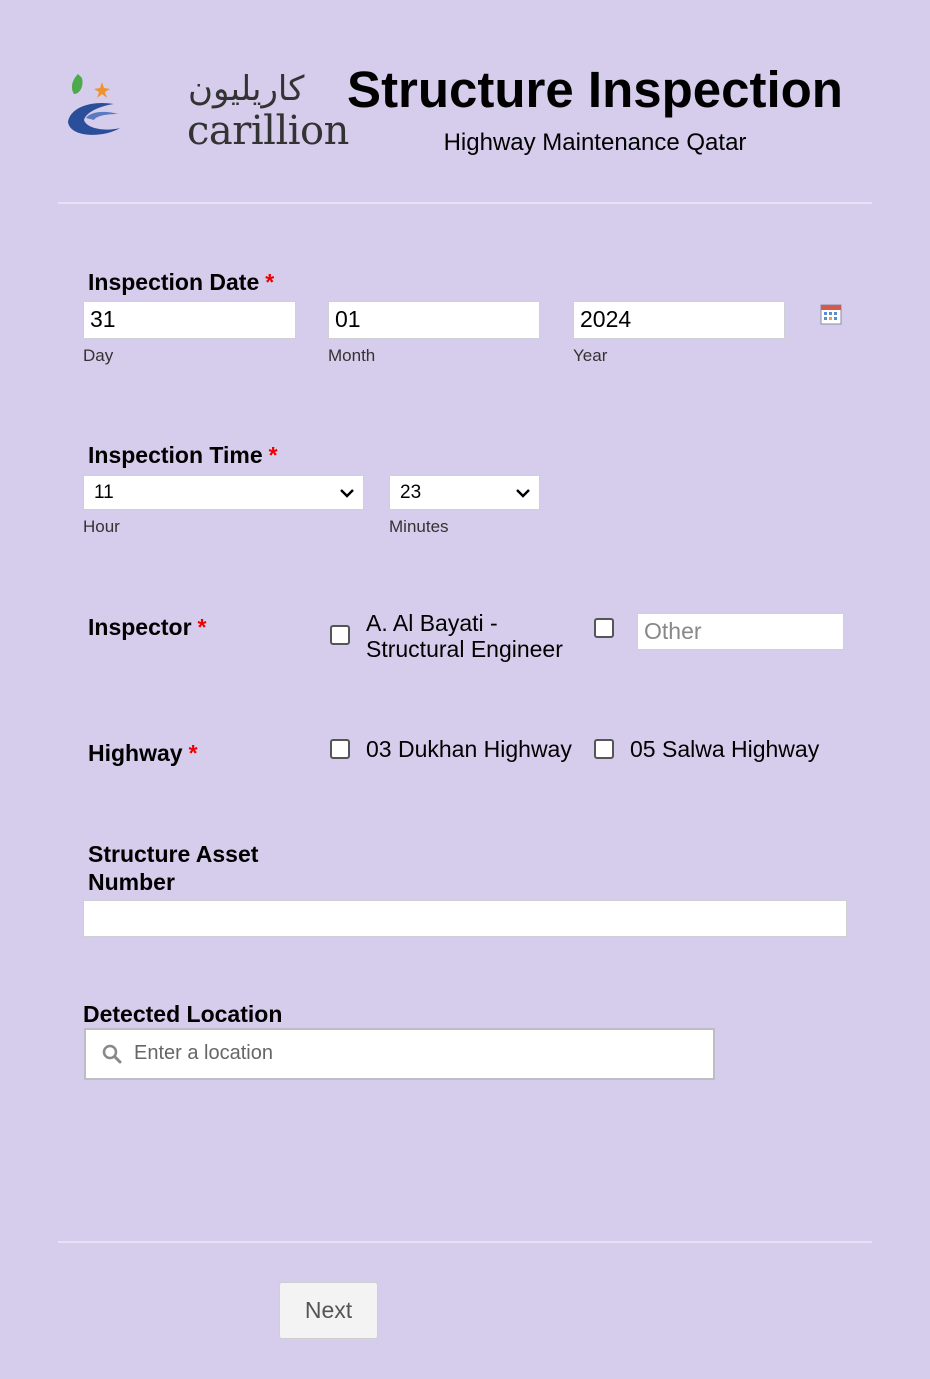 The image size is (930, 1379). What do you see at coordinates (189, 320) in the screenshot?
I see `day-input: 31` at bounding box center [189, 320].